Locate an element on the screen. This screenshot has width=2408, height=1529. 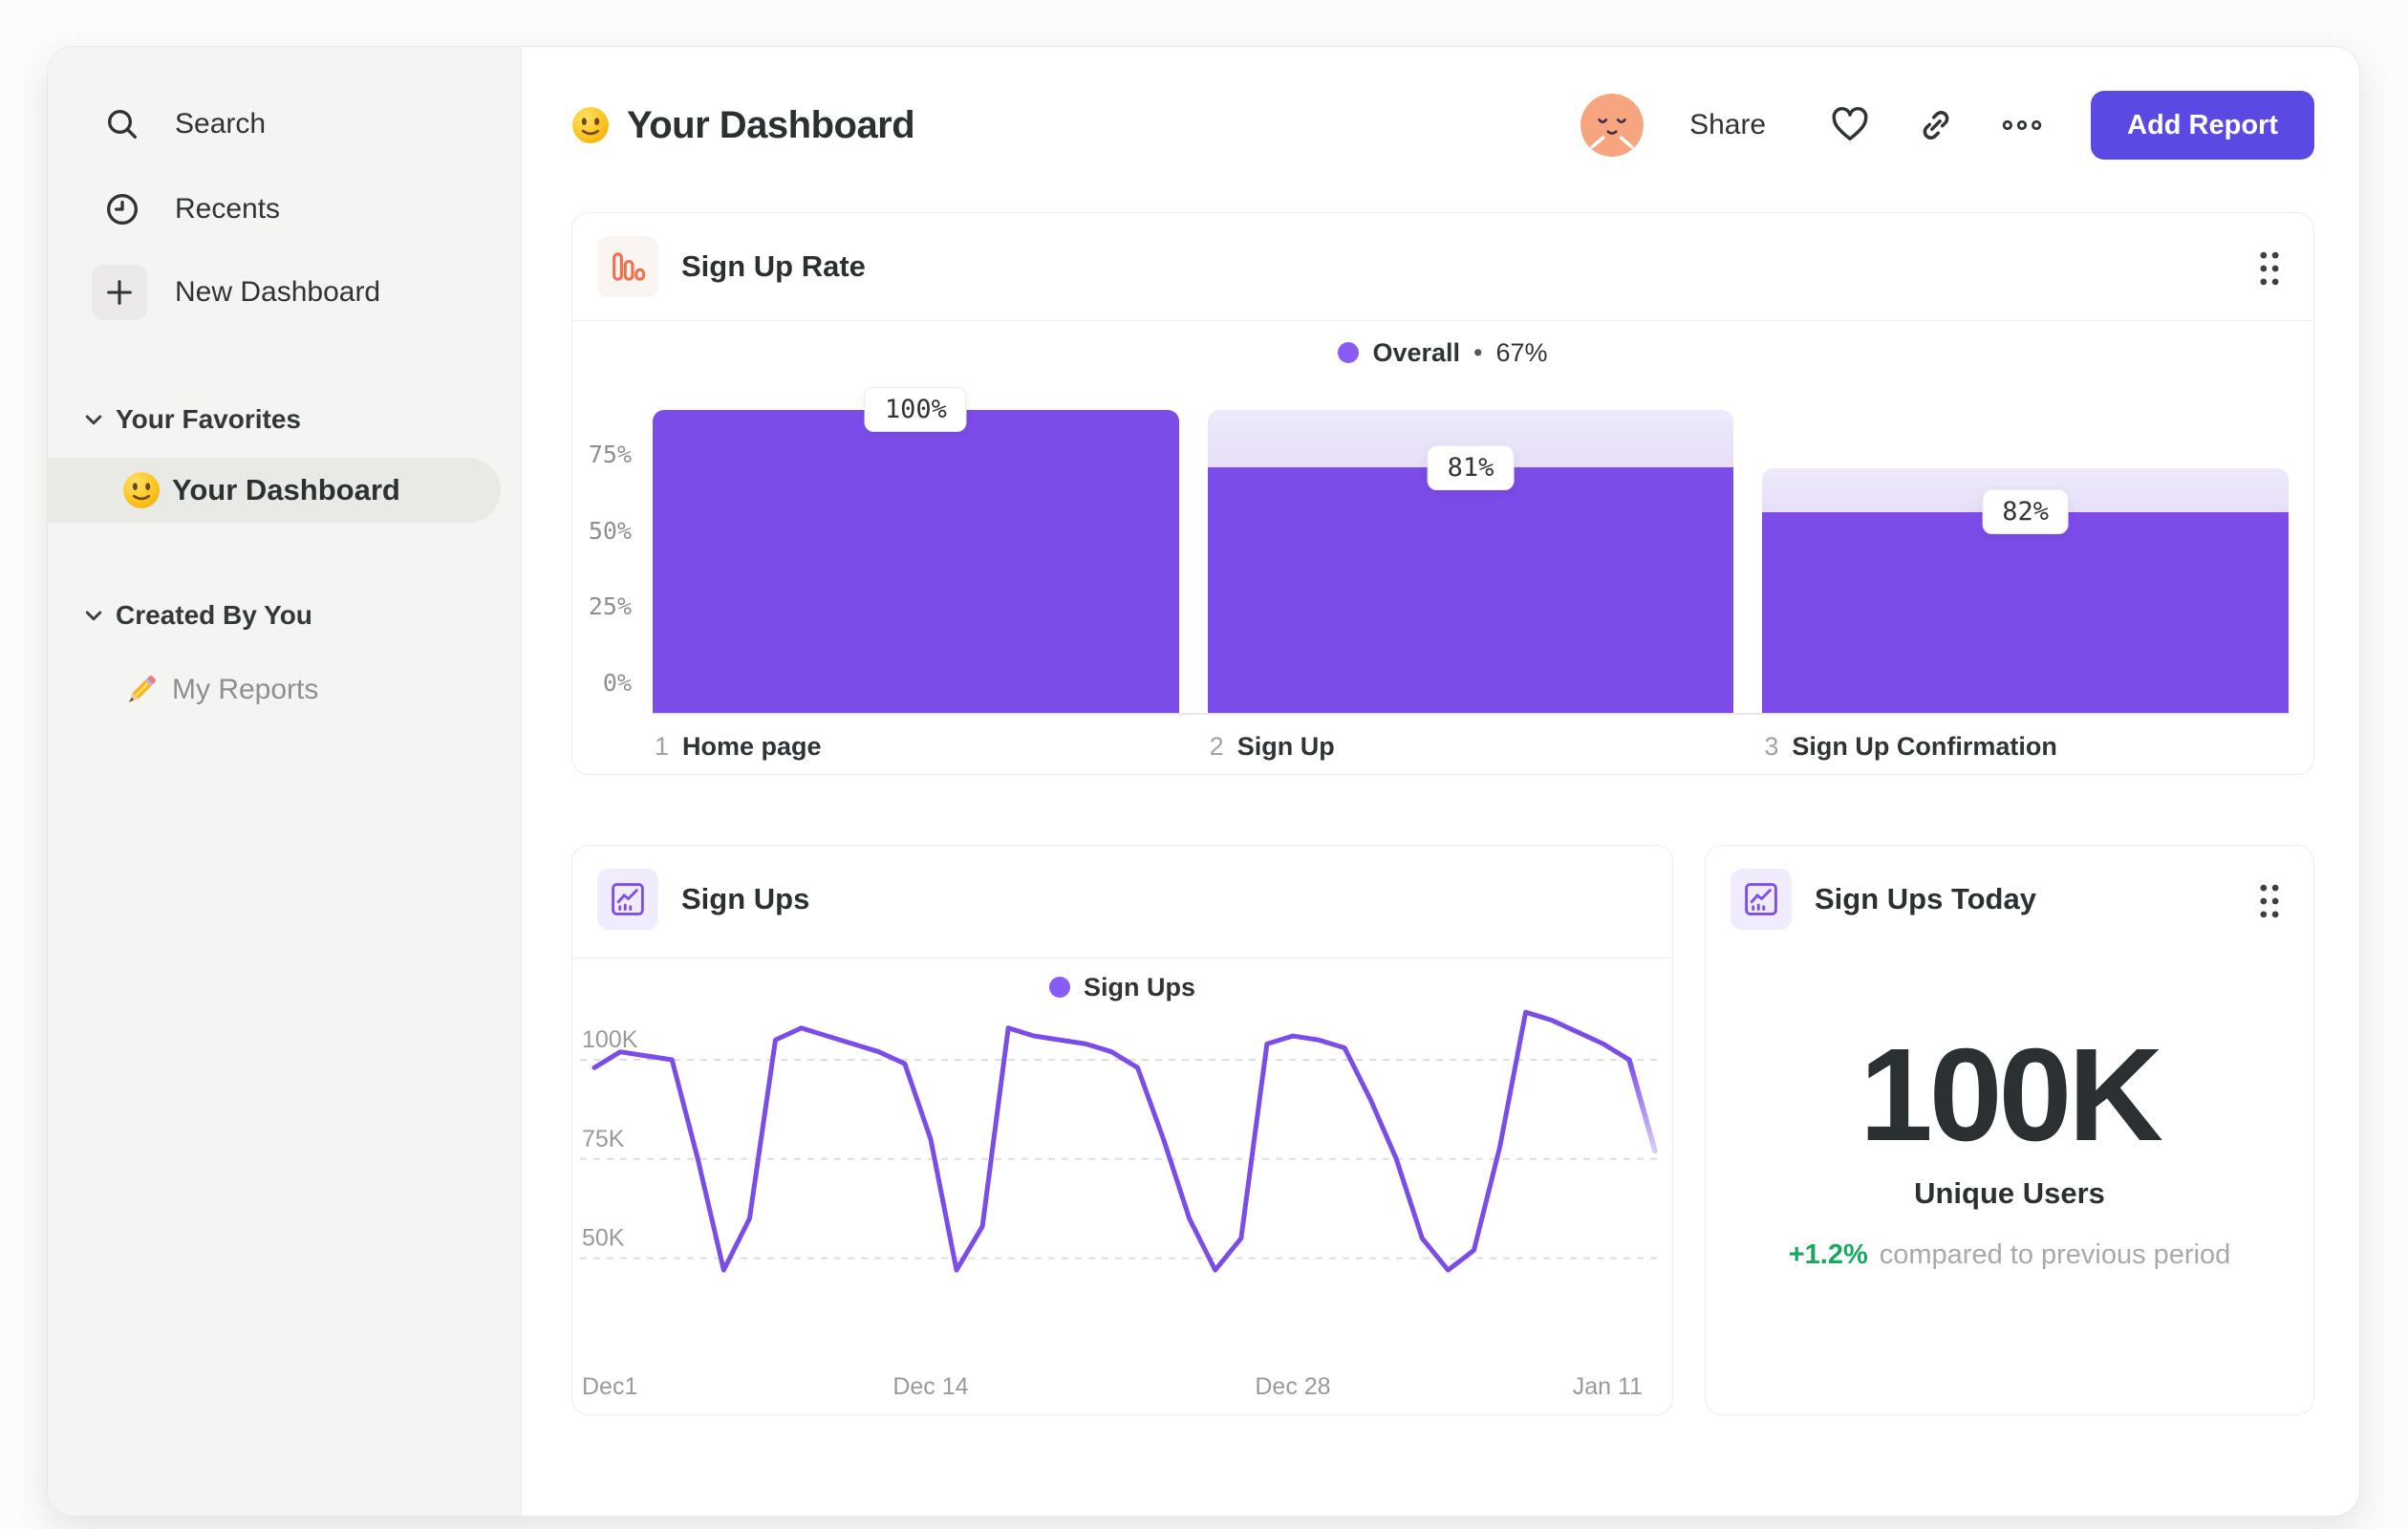
sidebar-section-favorites: Your Favorites is located at coordinates (284, 419).